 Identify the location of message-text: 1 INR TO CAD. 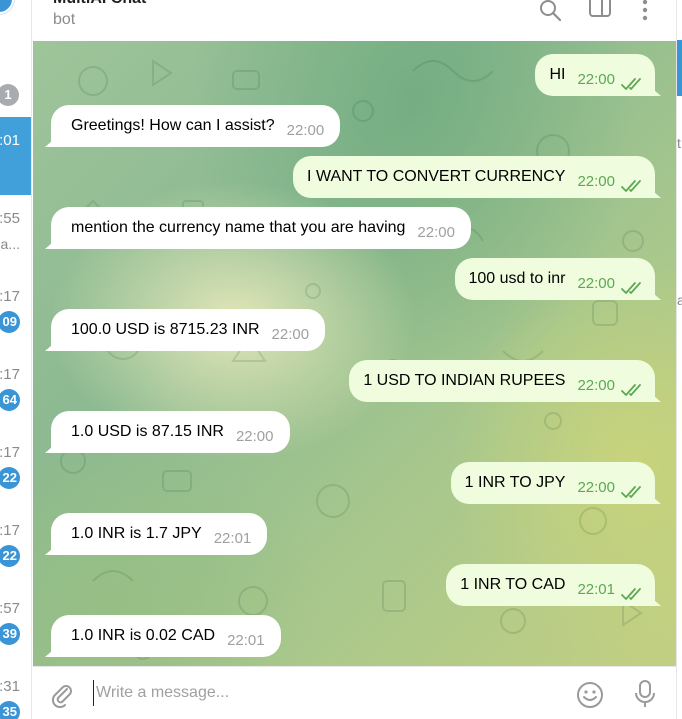
(513, 584).